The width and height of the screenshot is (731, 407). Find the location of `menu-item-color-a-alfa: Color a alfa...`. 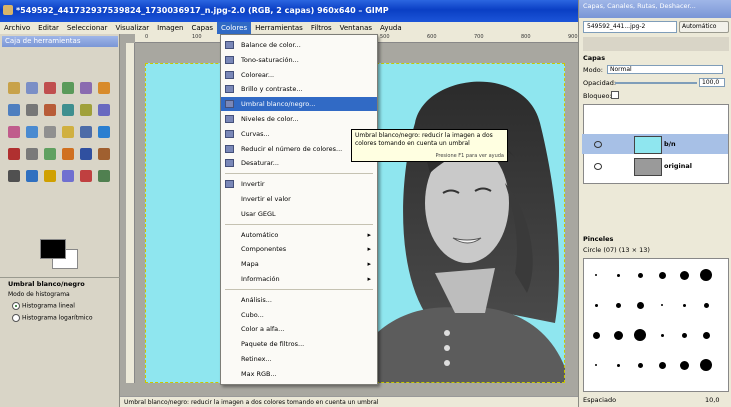

menu-item-color-a-alfa: Color a alfa... is located at coordinates (299, 329).